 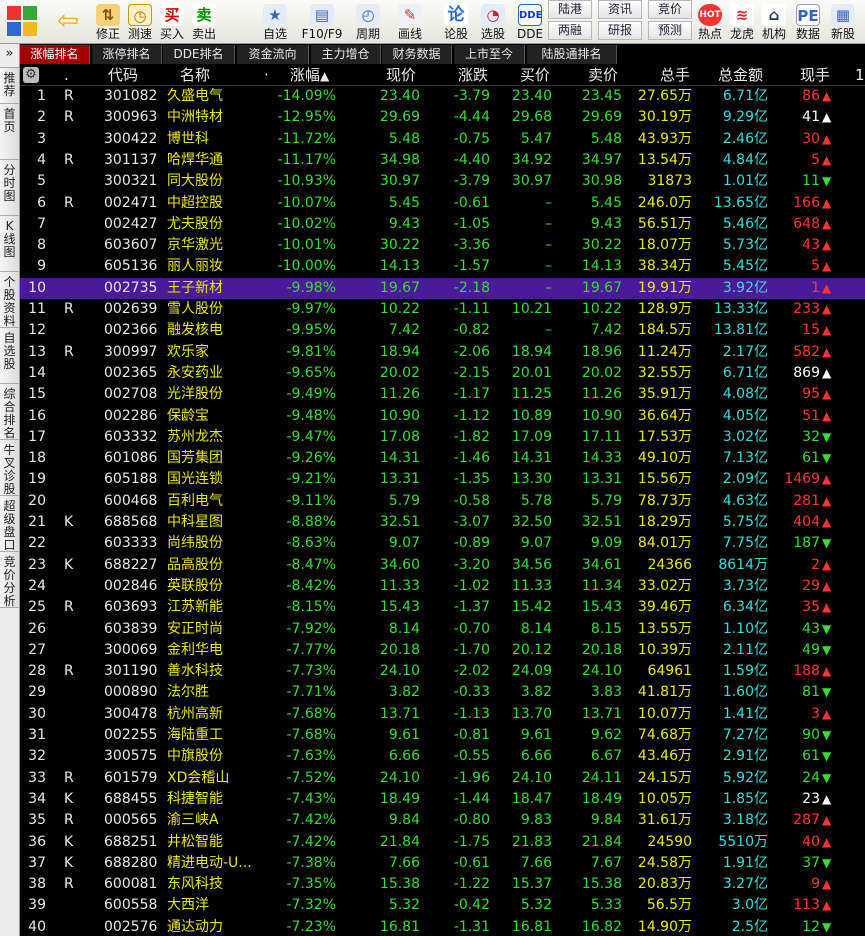 I want to click on tab-7: 陆股通排名, so click(x=572, y=54).